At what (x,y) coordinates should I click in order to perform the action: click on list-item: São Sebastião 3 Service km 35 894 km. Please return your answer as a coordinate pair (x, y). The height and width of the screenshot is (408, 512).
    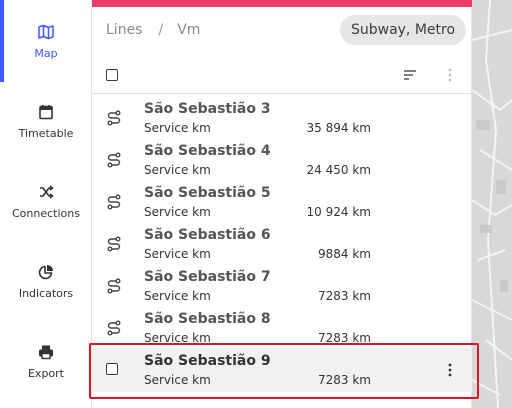
    Looking at the image, I should click on (282, 117).